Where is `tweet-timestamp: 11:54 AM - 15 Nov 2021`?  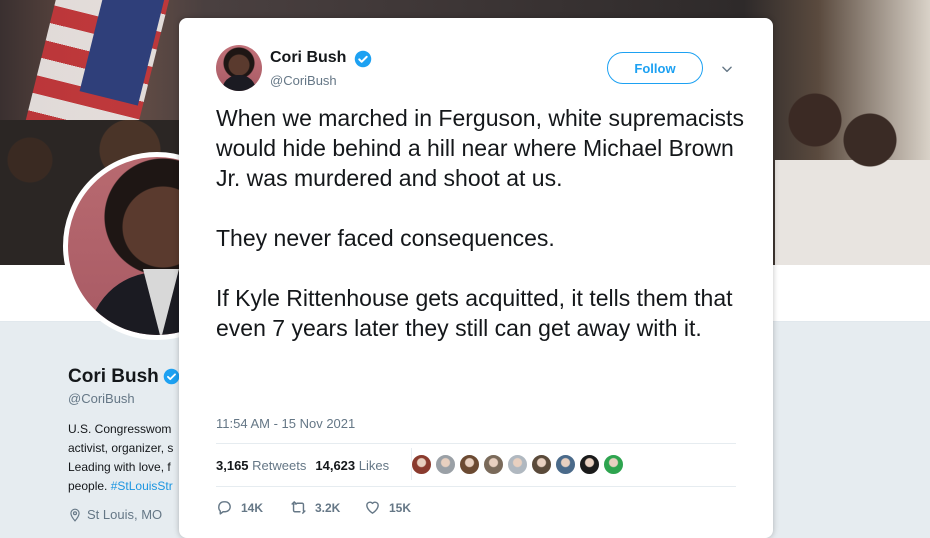
tweet-timestamp: 11:54 AM - 15 Nov 2021 is located at coordinates (285, 423).